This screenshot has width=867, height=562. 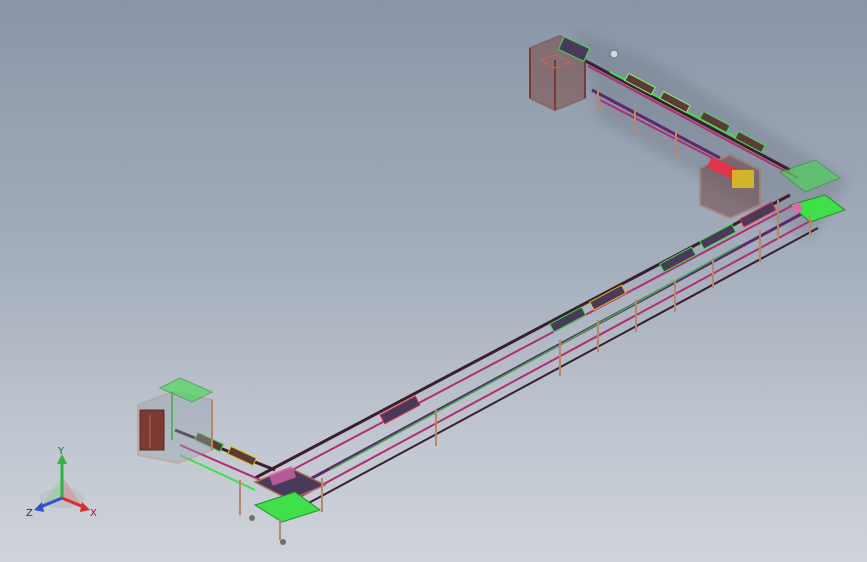 What do you see at coordinates (175, 421) in the screenshot?
I see `lower-end-cabinet` at bounding box center [175, 421].